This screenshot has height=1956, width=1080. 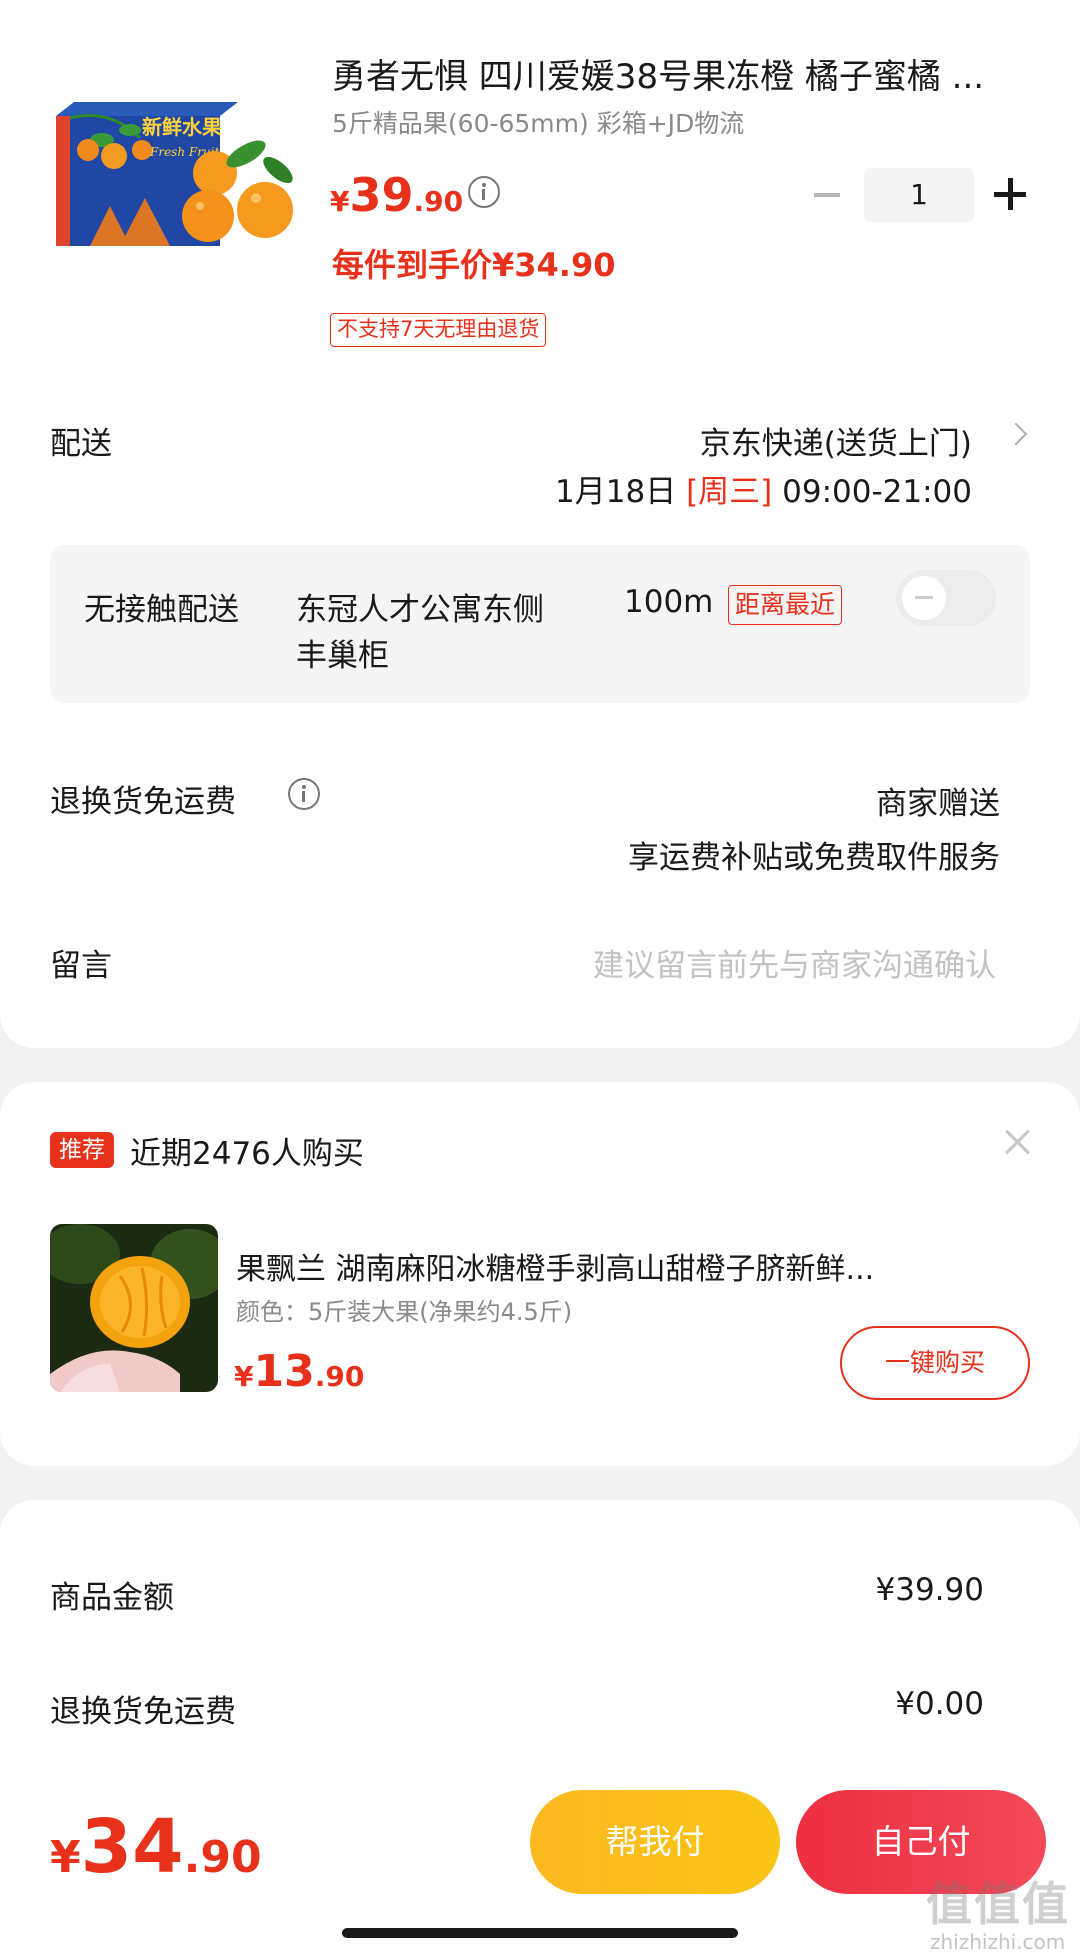 What do you see at coordinates (284, 1371) in the screenshot?
I see `rec-price-integer: 13` at bounding box center [284, 1371].